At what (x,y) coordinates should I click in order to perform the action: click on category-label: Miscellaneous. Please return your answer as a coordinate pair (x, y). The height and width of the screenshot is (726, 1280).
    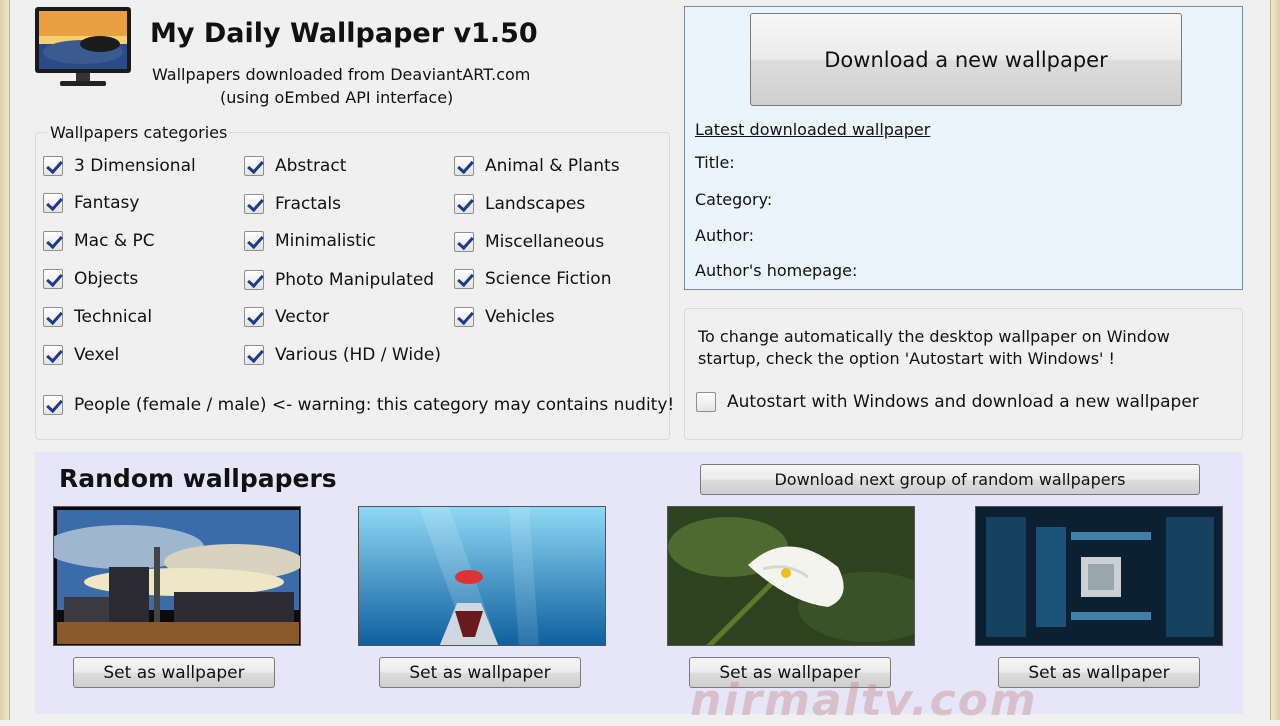
    Looking at the image, I should click on (545, 242).